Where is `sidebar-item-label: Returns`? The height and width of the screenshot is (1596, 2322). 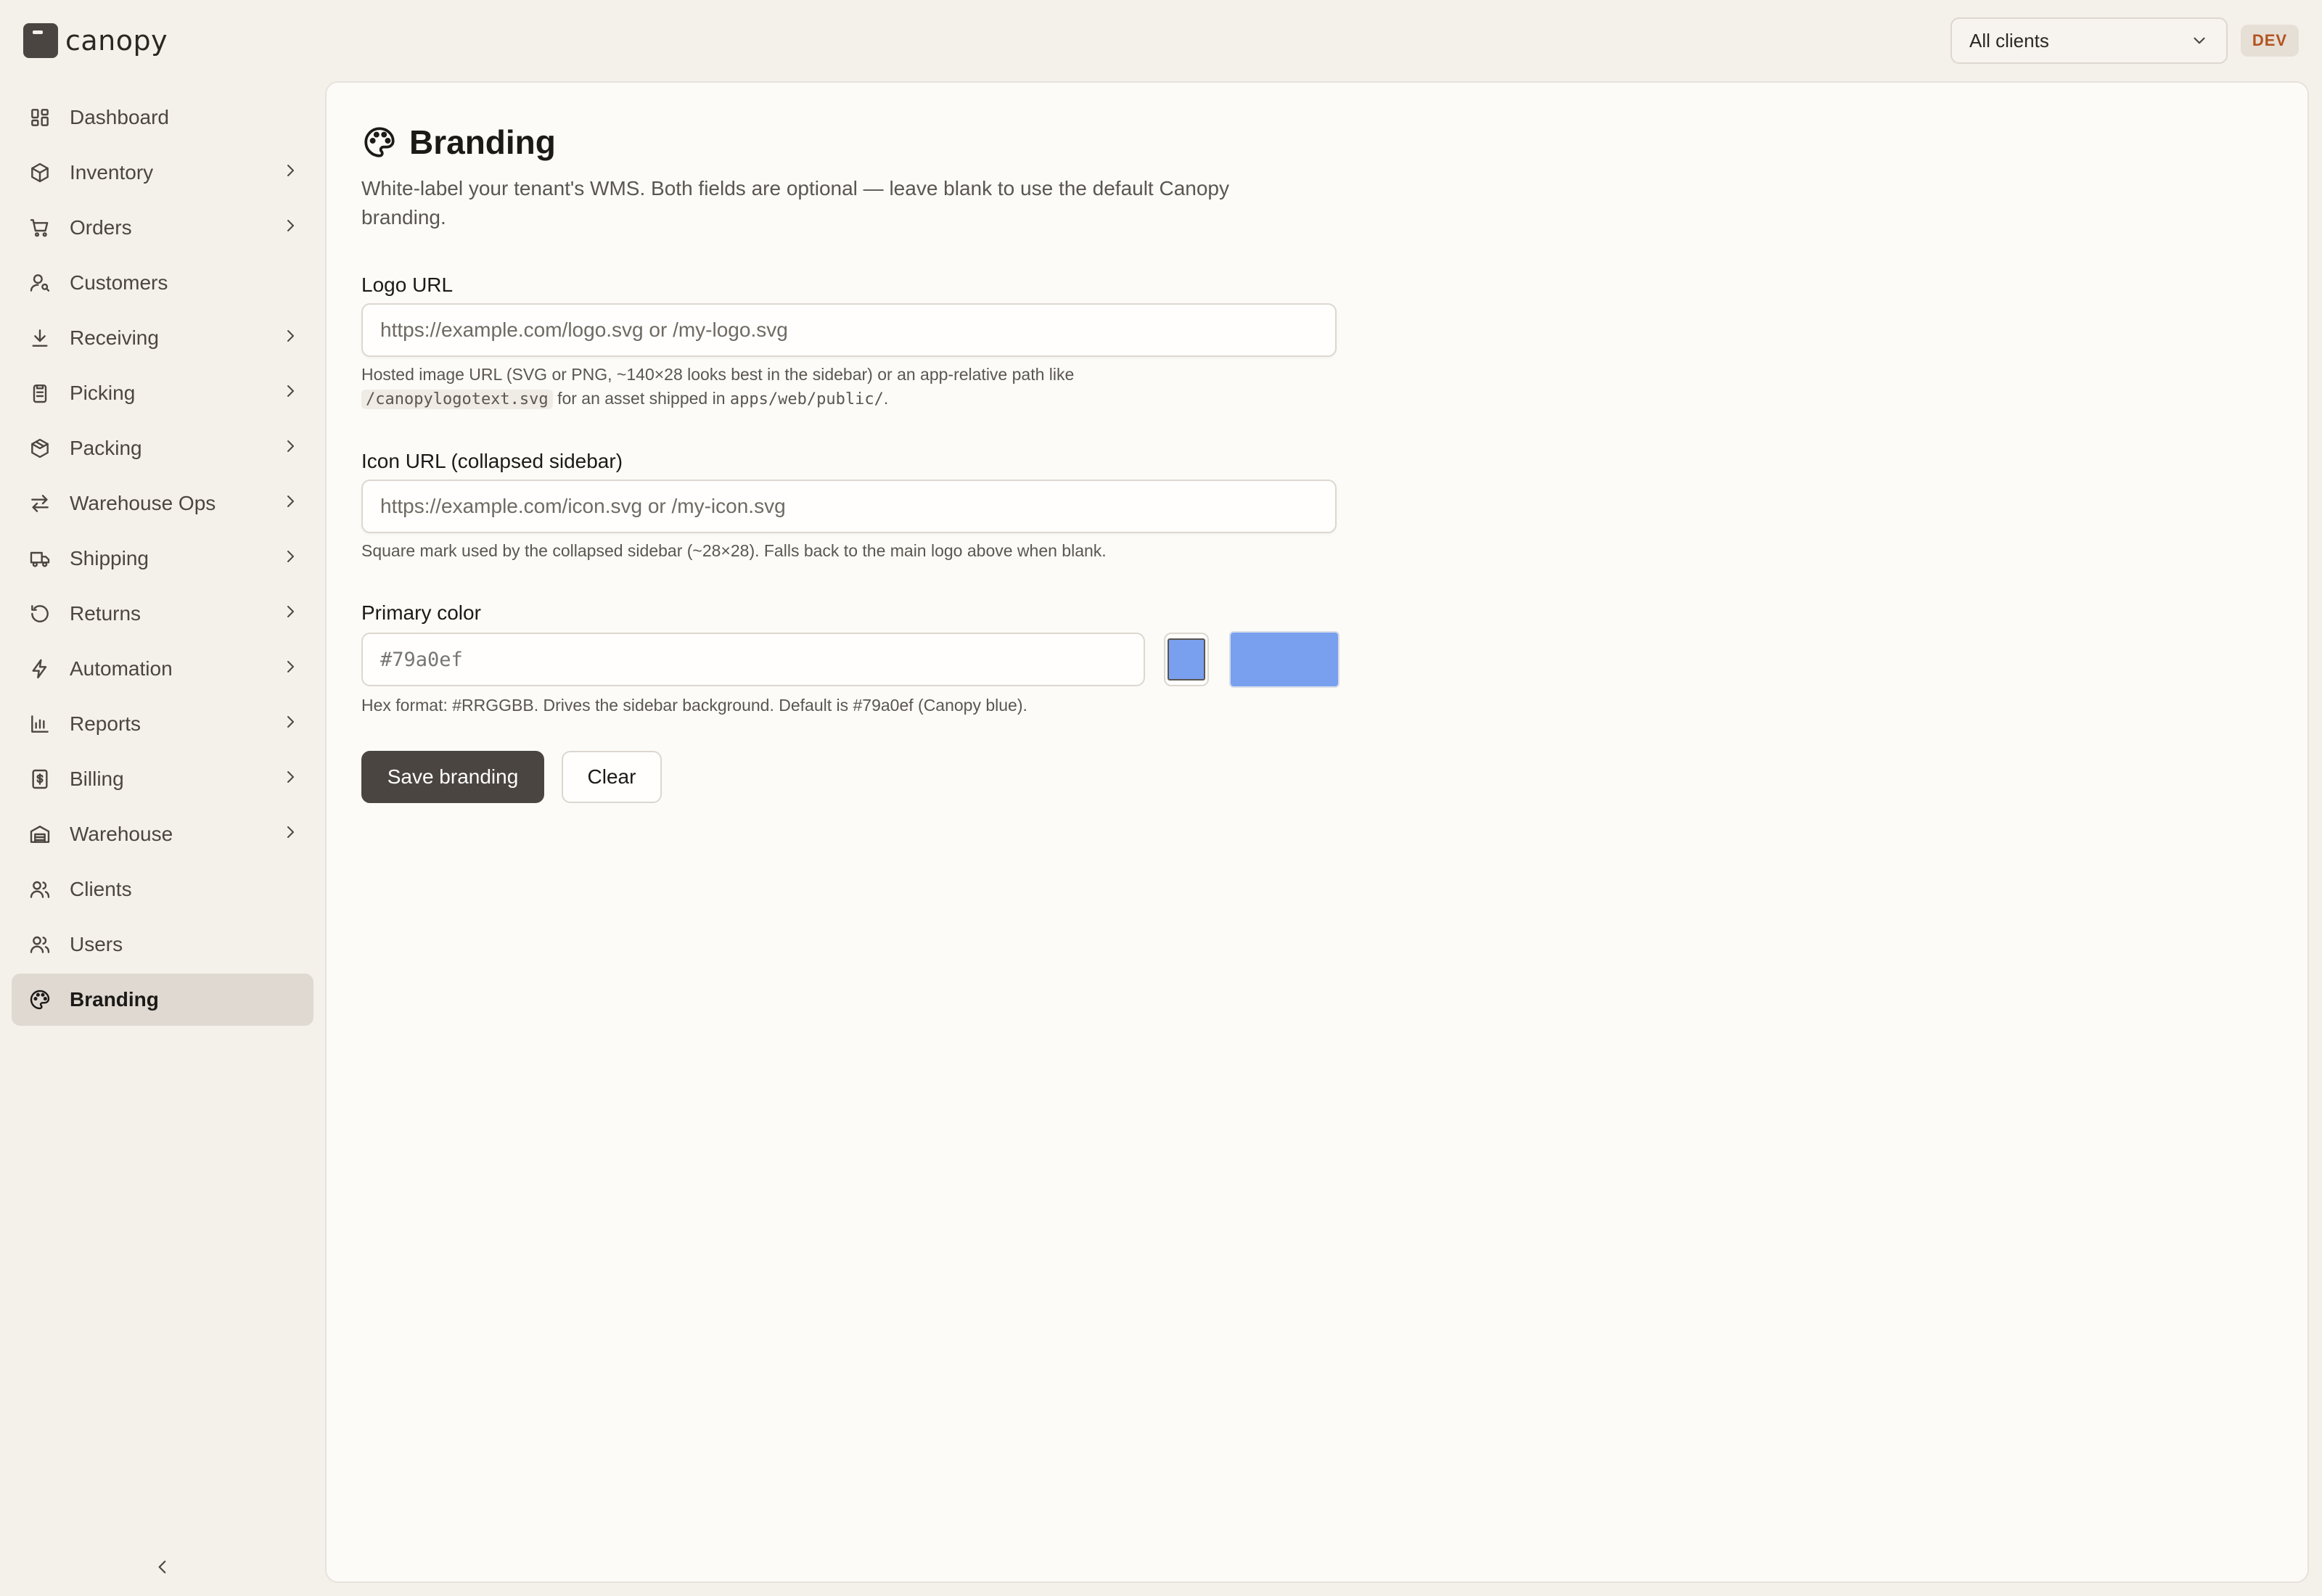 sidebar-item-label: Returns is located at coordinates (105, 613).